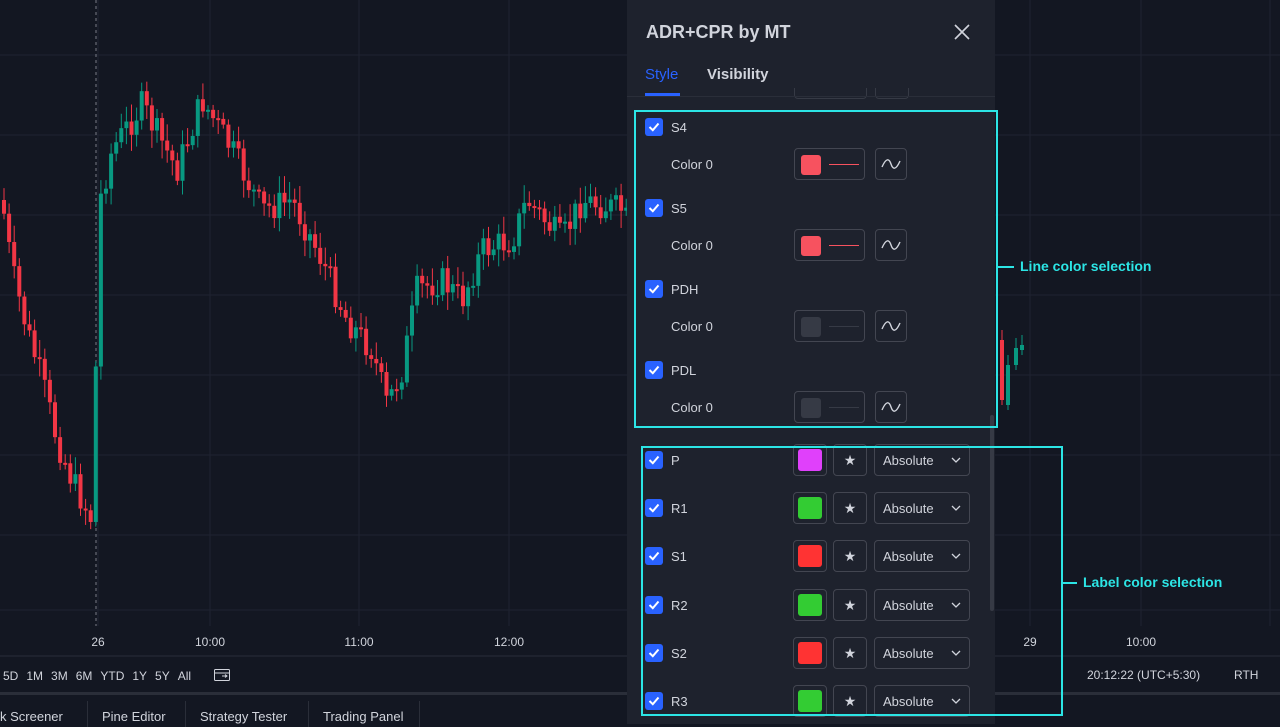  What do you see at coordinates (210, 642) in the screenshot?
I see `time-axis-label: 10:00` at bounding box center [210, 642].